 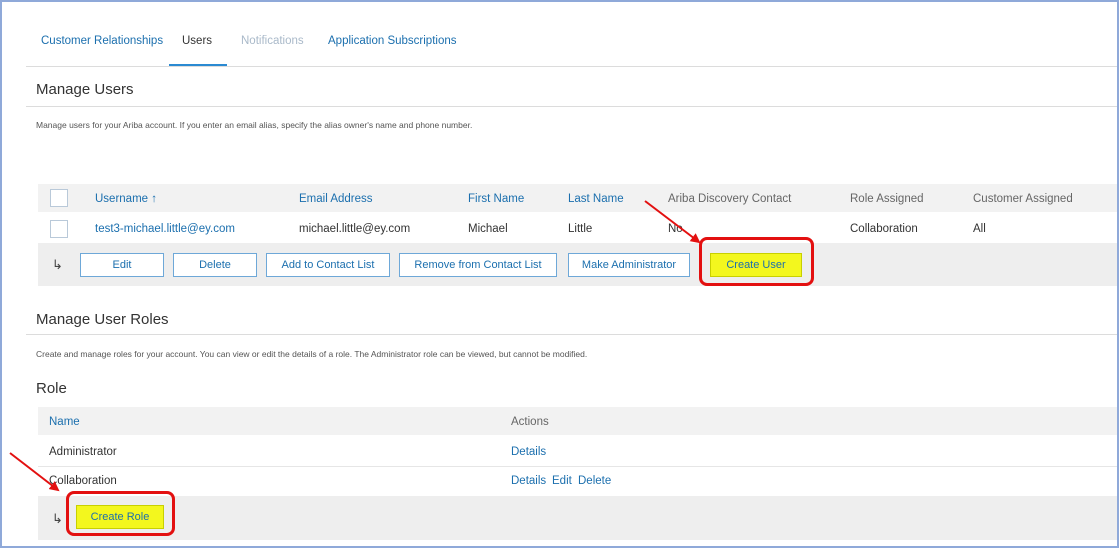 What do you see at coordinates (478, 265) in the screenshot?
I see `remove-from-contact-list-button: Remove from Contact List` at bounding box center [478, 265].